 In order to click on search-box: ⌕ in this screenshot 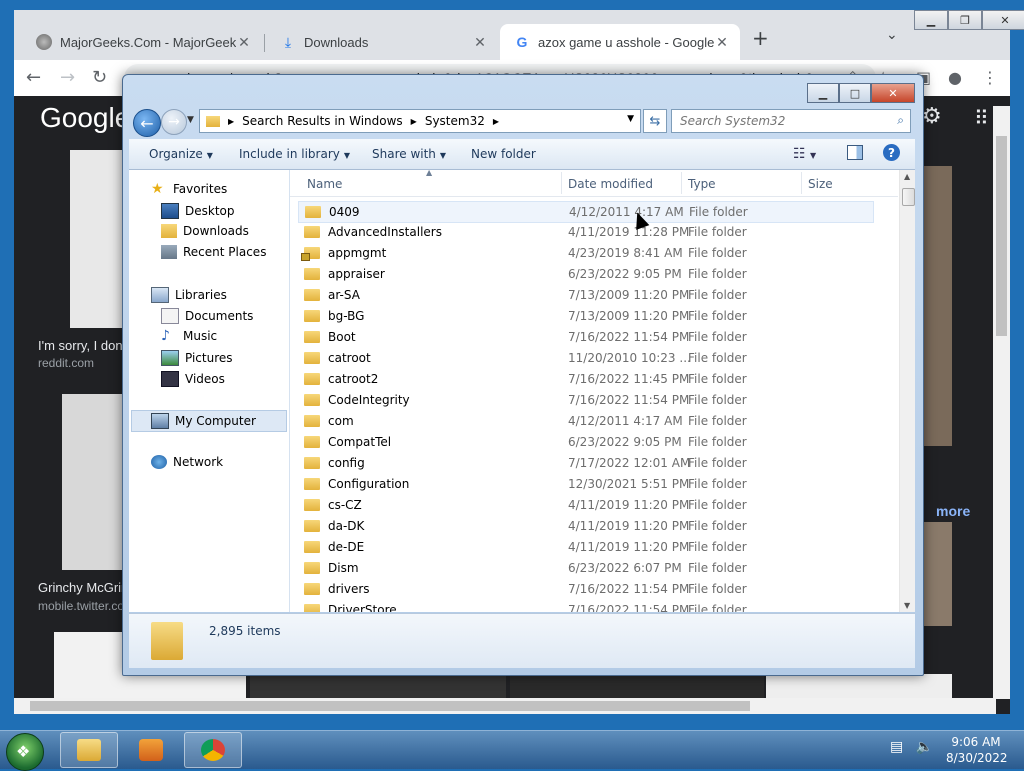, I will do `click(791, 121)`.